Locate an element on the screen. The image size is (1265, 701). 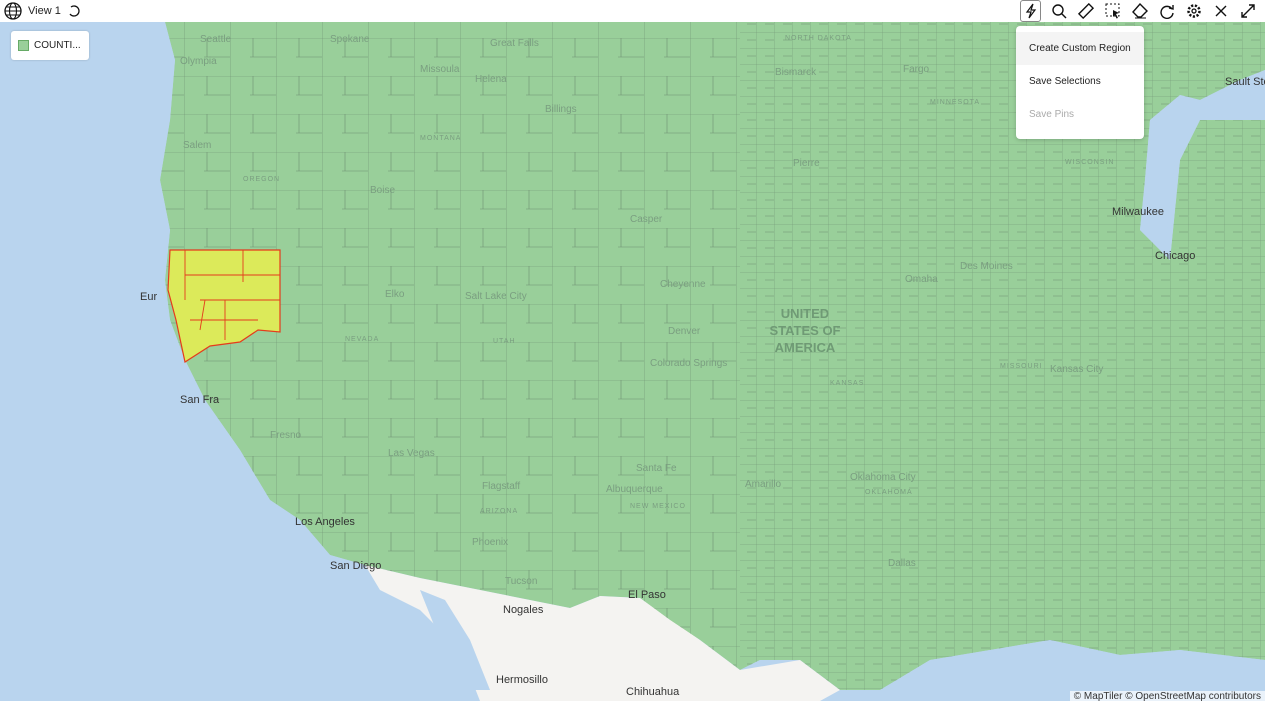
redo-button is located at coordinates (1166, 11).